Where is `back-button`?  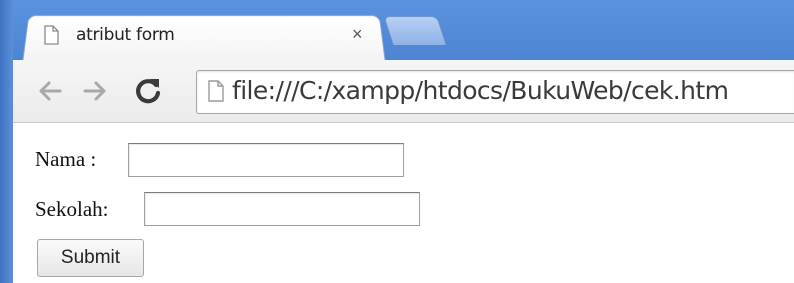
back-button is located at coordinates (50, 91).